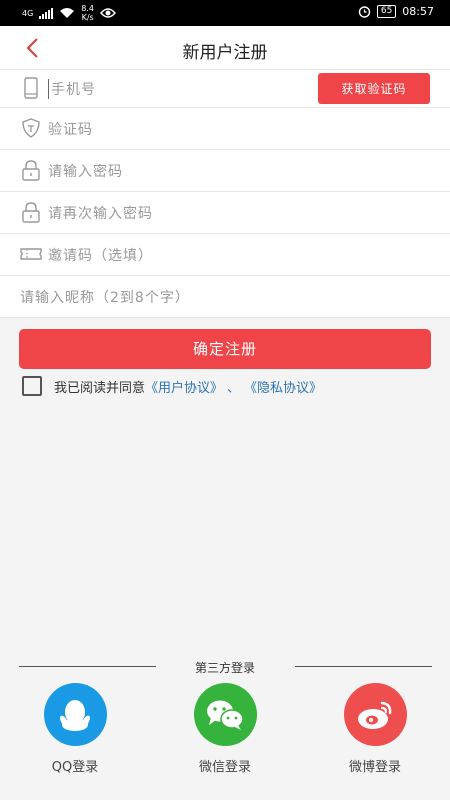  I want to click on phone-placeholder: 手机号, so click(72, 89).